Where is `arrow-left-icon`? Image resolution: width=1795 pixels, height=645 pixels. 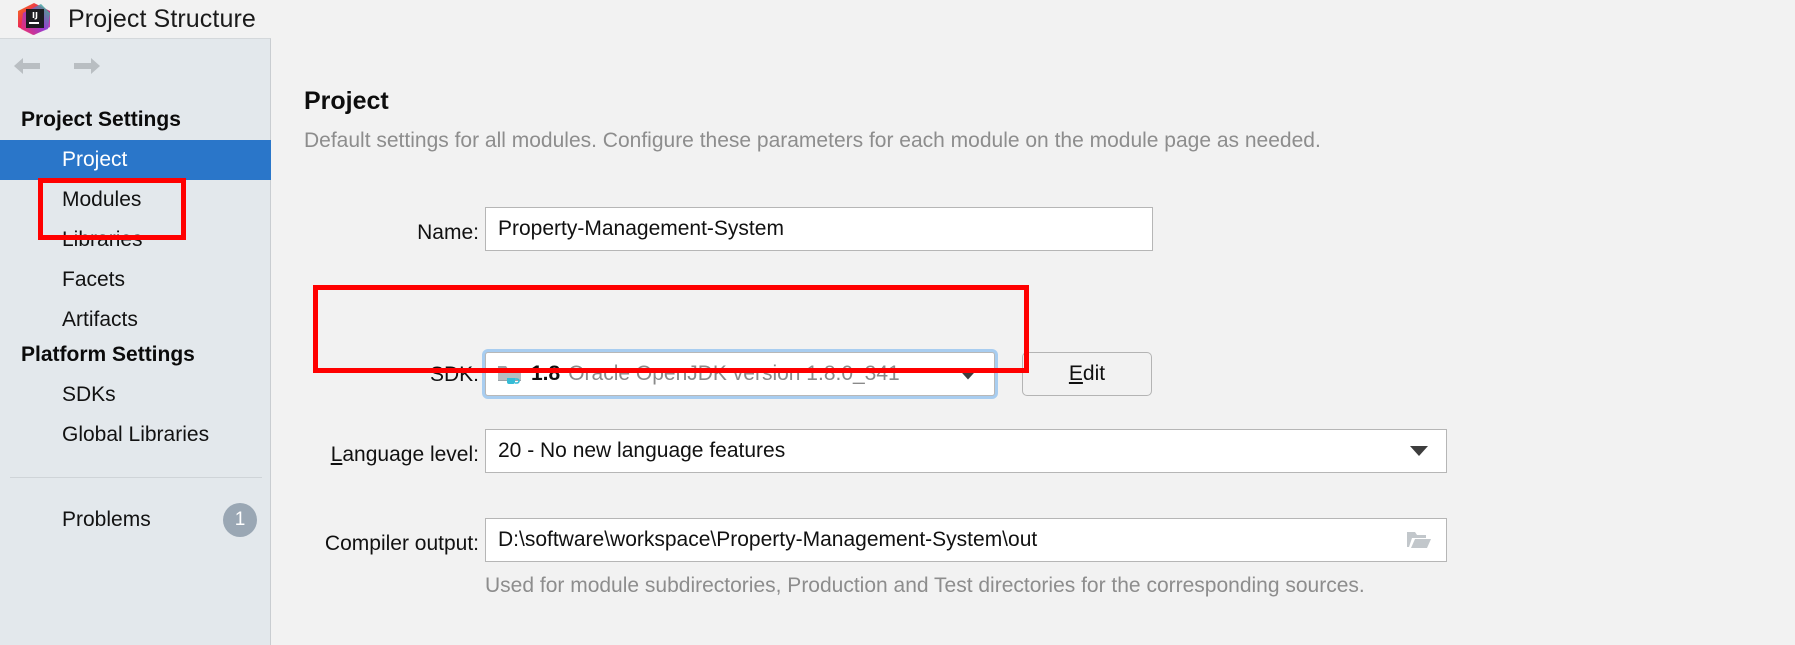 arrow-left-icon is located at coordinates (27, 66).